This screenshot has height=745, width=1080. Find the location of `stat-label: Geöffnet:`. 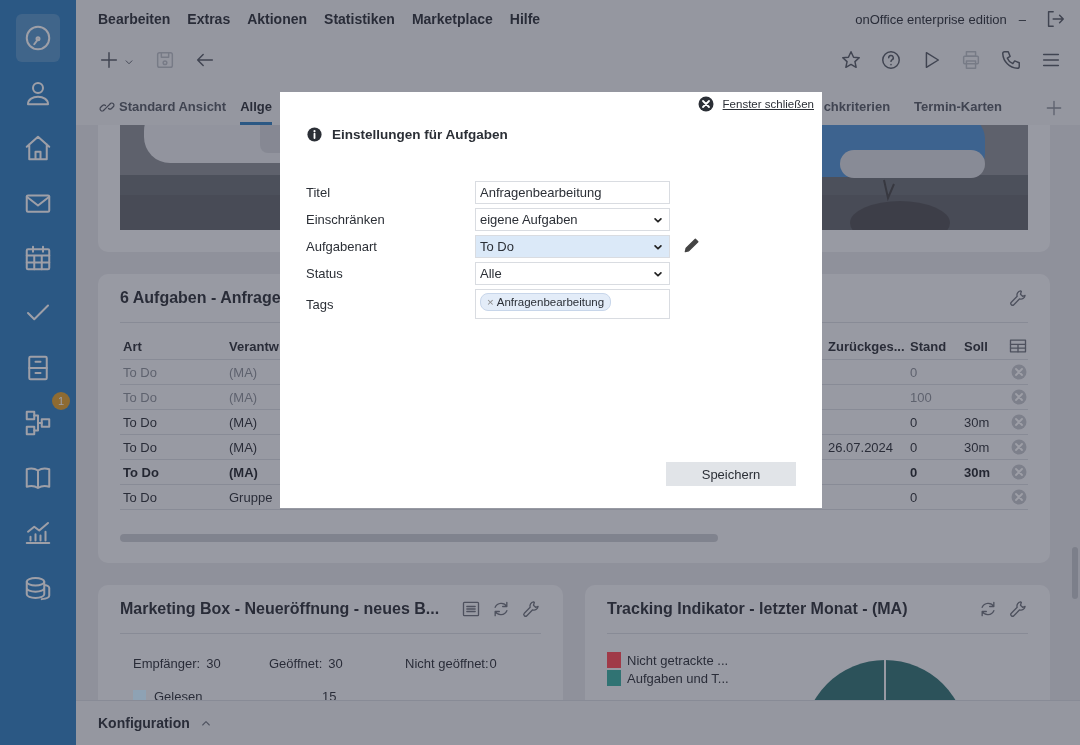

stat-label: Geöffnet: is located at coordinates (296, 663).